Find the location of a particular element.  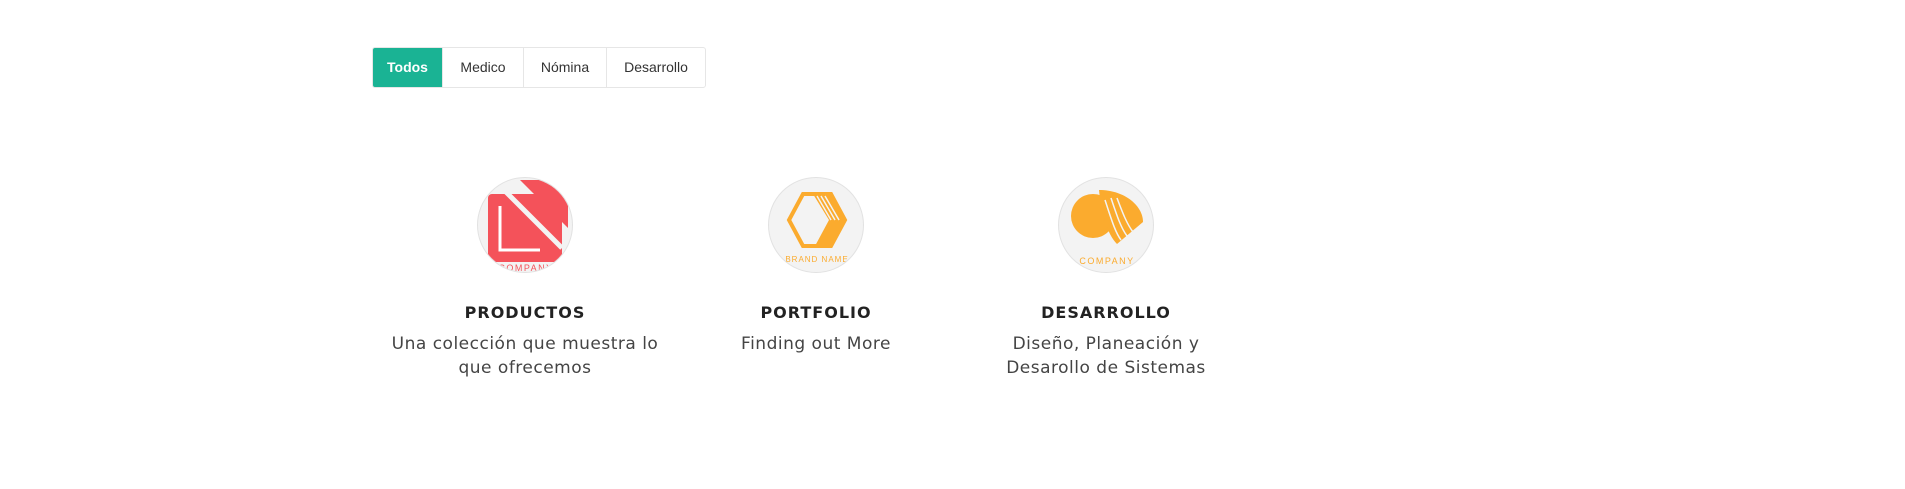

portfolio-filter-bar: Todos Medico Nómina Desarrollo is located at coordinates (539, 67).